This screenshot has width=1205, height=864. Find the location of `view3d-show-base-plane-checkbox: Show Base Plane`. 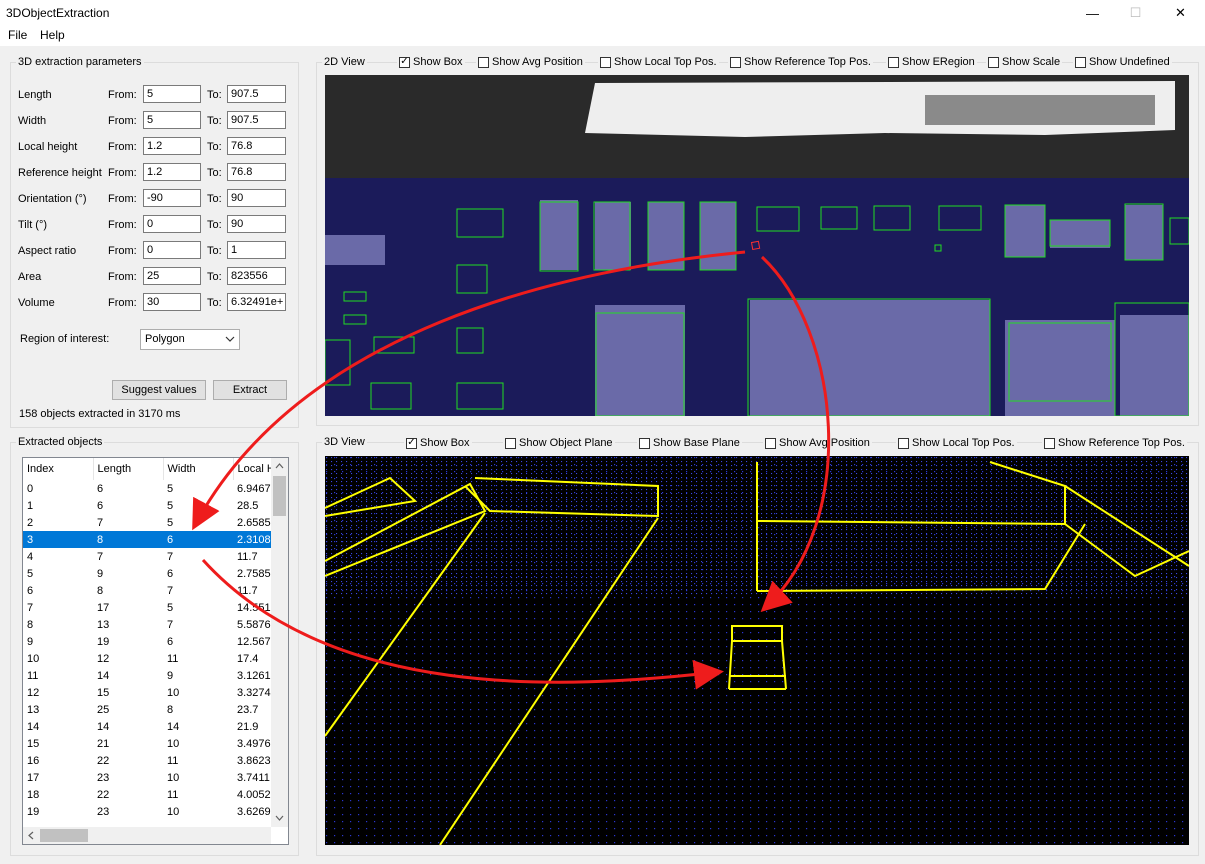

view3d-show-base-plane-checkbox: Show Base Plane is located at coordinates (689, 443).